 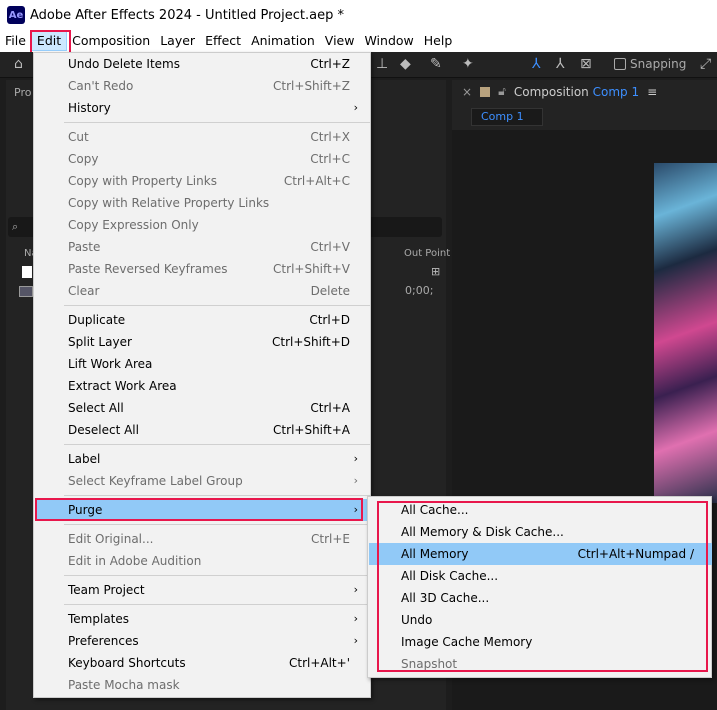 What do you see at coordinates (330, 408) in the screenshot?
I see `menu-item-shortcut: Ctrl+A` at bounding box center [330, 408].